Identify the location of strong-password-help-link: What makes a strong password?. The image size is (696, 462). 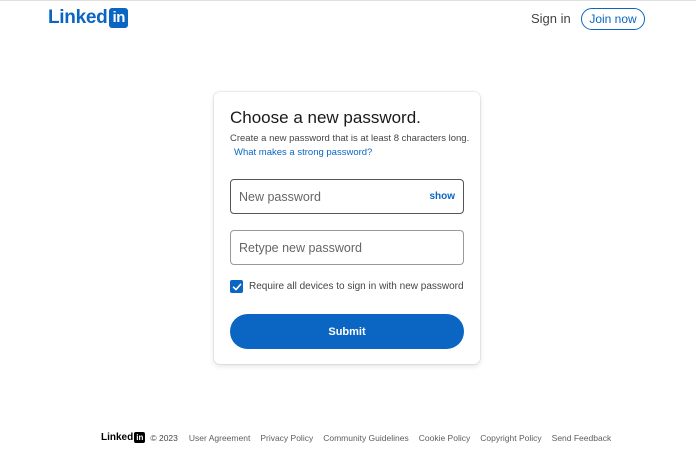
(303, 152).